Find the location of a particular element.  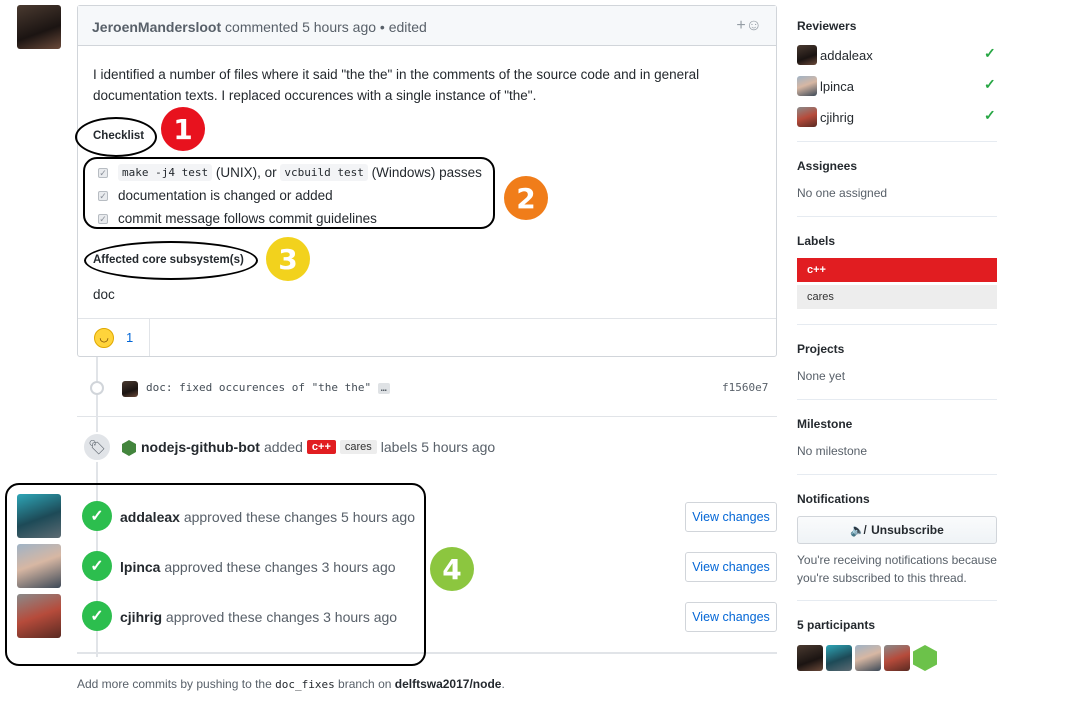

subsystem-value: doc is located at coordinates (104, 294).